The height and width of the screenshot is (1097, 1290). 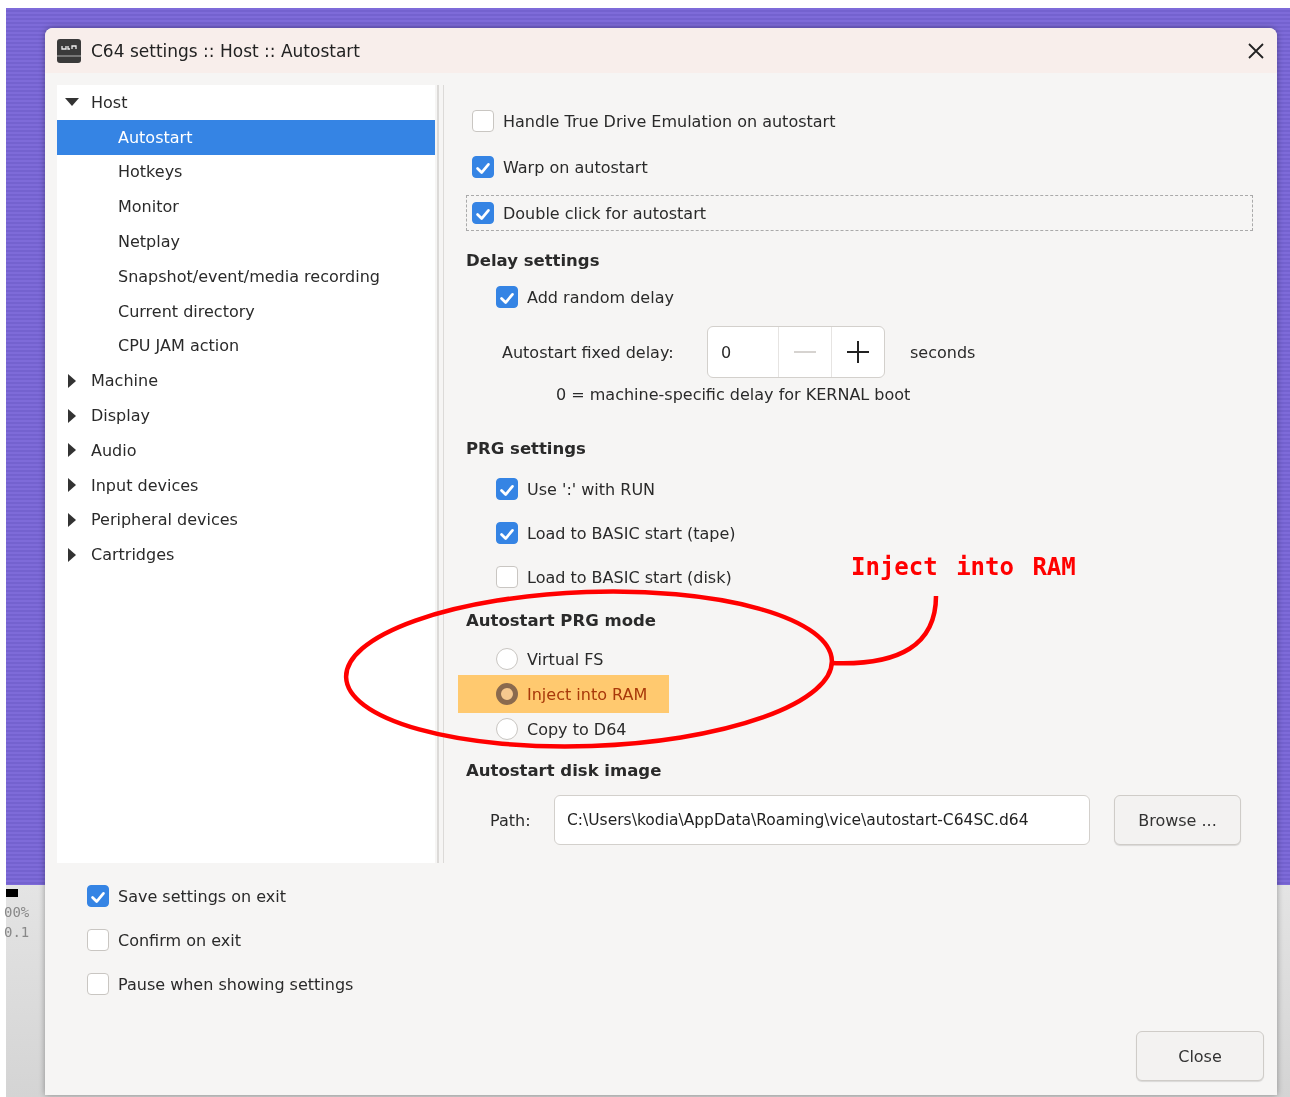 What do you see at coordinates (17, 912) in the screenshot?
I see `status-text: 00%` at bounding box center [17, 912].